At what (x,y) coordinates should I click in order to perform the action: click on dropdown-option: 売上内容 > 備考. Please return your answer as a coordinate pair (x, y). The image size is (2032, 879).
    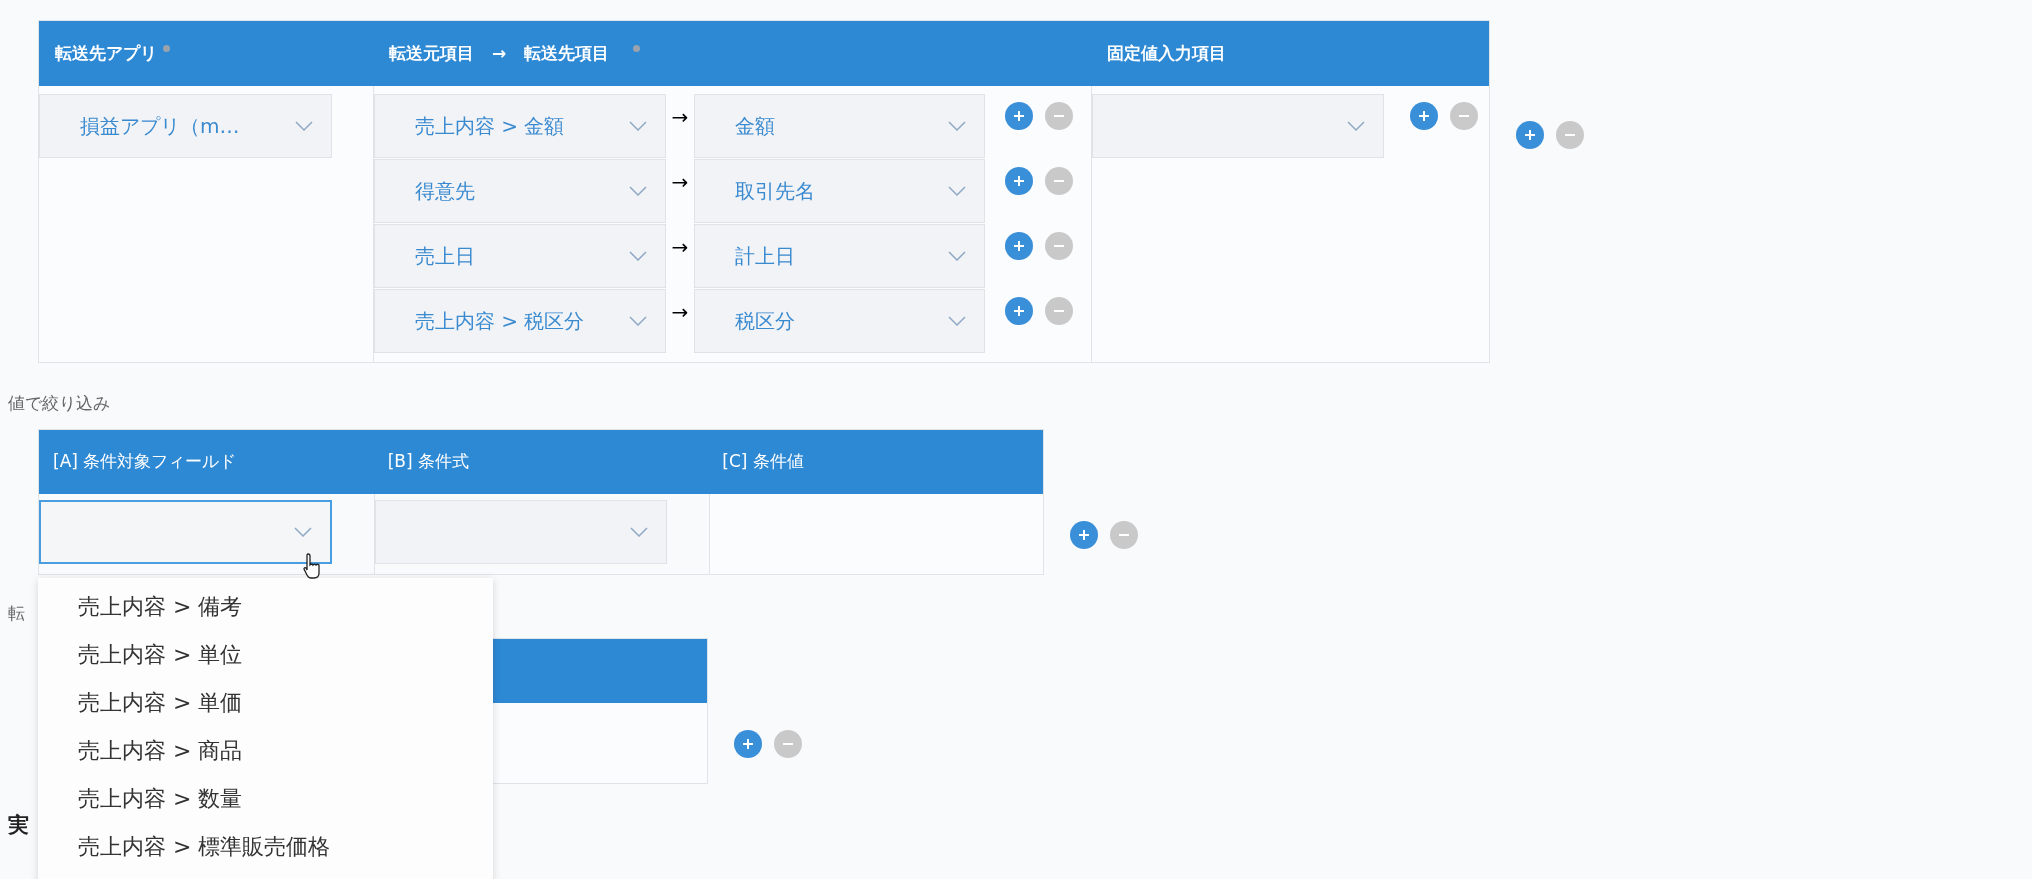
    Looking at the image, I should click on (265, 606).